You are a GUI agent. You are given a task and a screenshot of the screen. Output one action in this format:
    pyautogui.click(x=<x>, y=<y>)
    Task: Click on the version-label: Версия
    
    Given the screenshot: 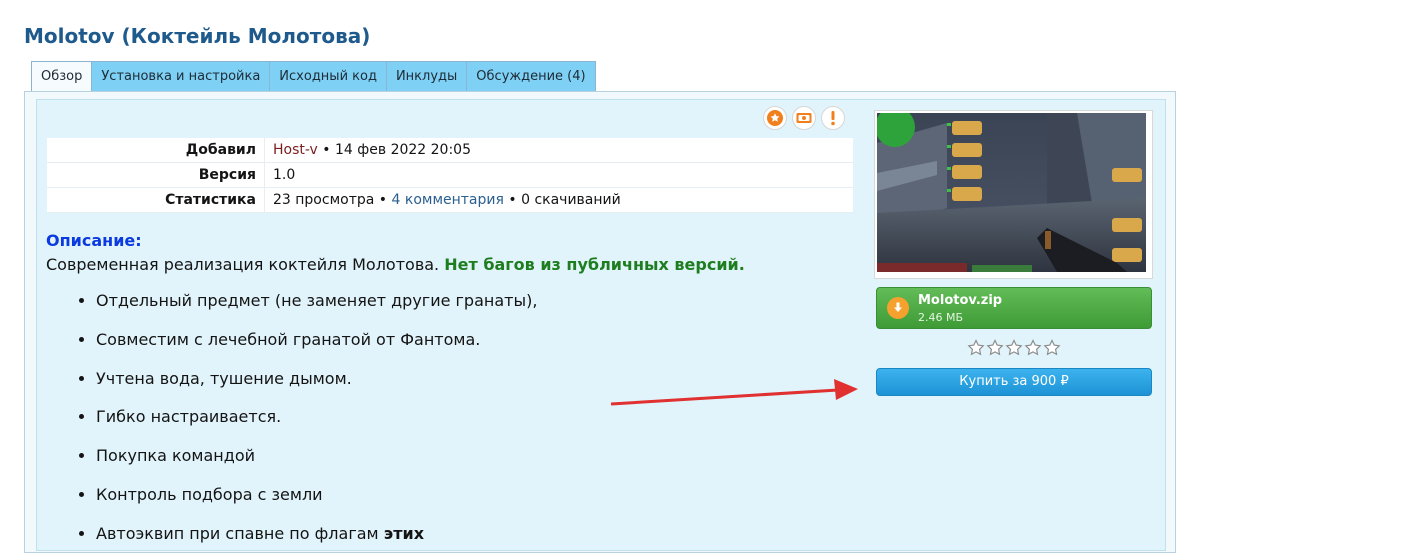 What is the action you would take?
    pyautogui.click(x=156, y=175)
    